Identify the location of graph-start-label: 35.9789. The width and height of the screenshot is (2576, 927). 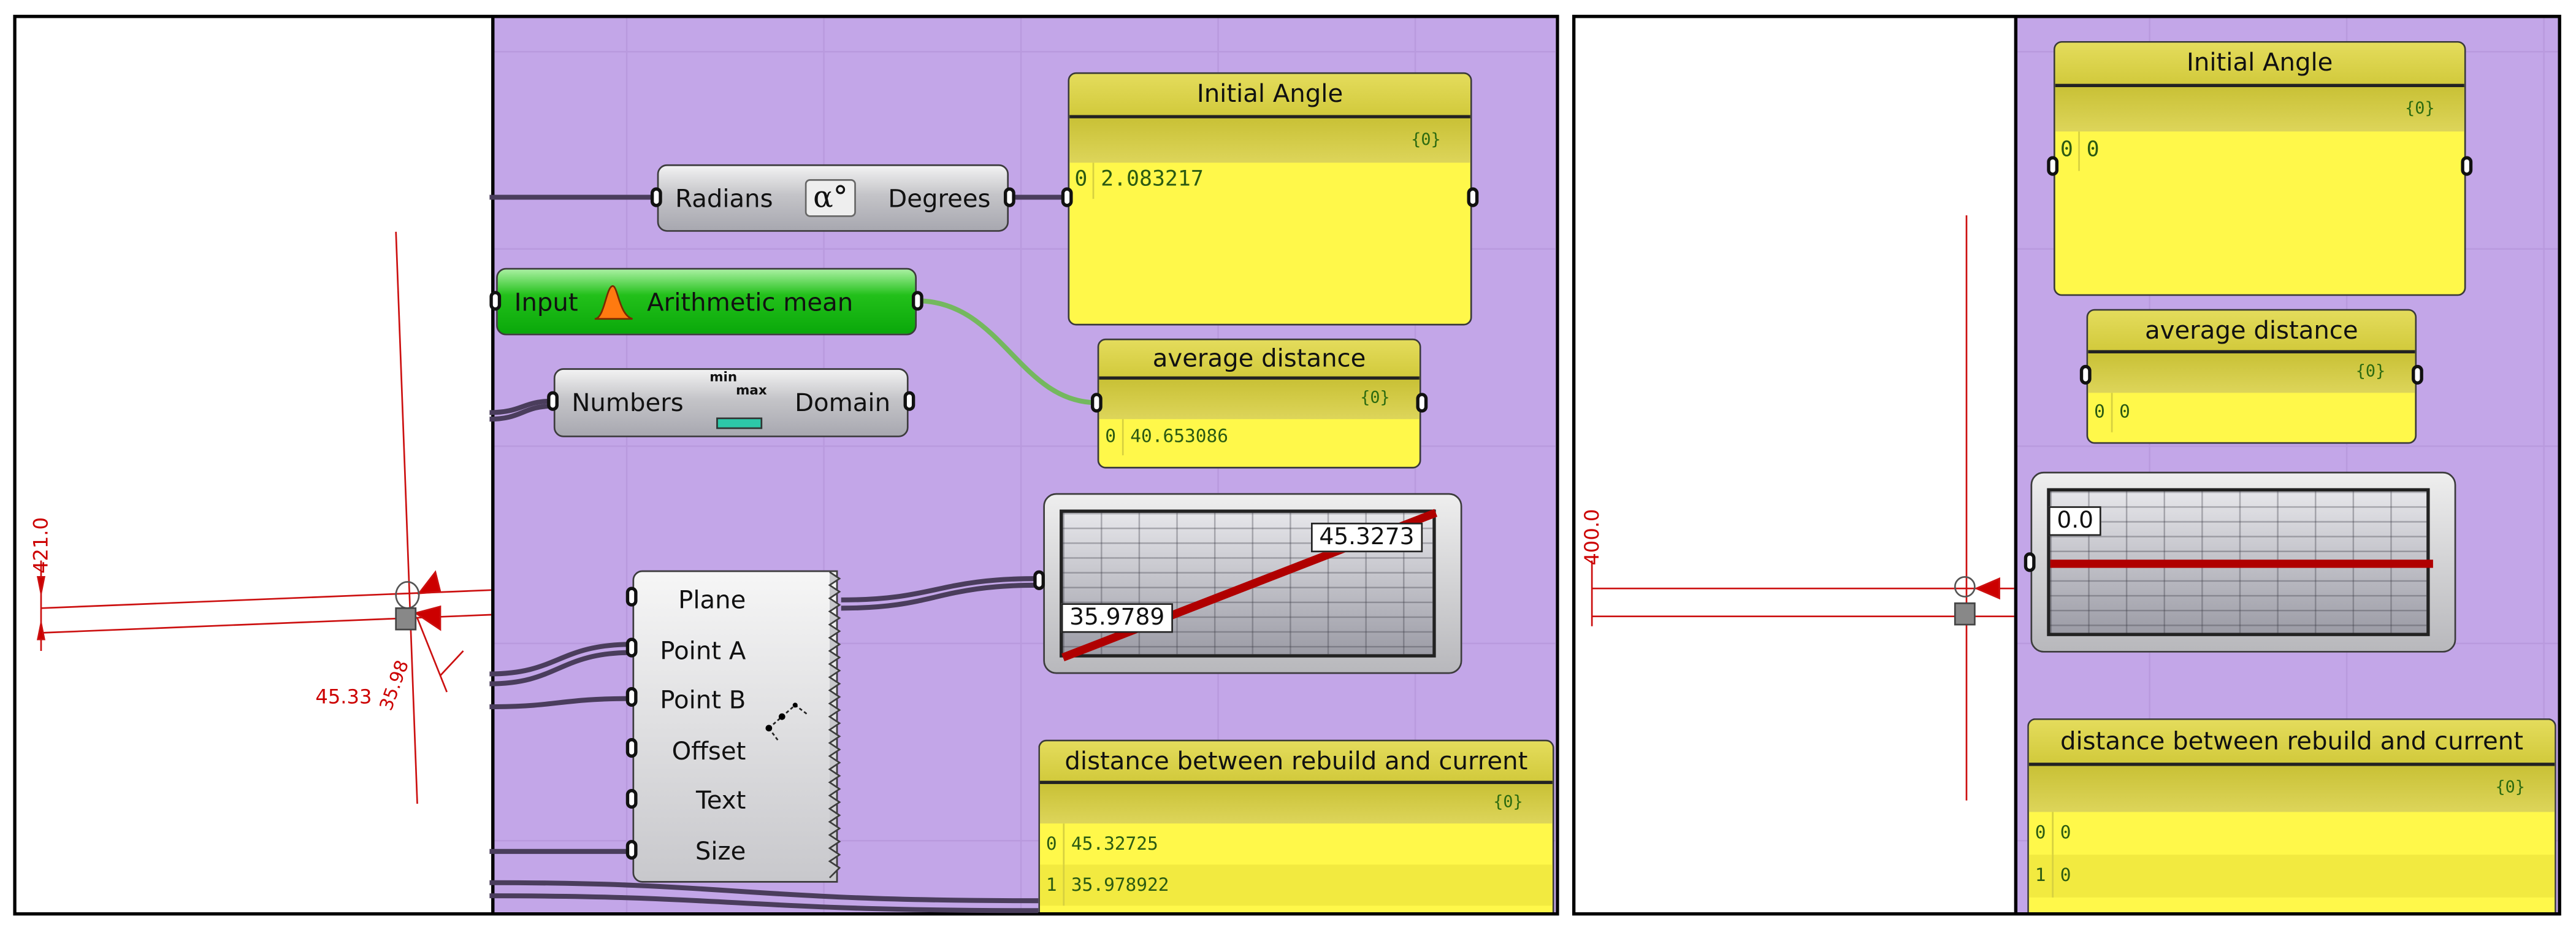
(1117, 618).